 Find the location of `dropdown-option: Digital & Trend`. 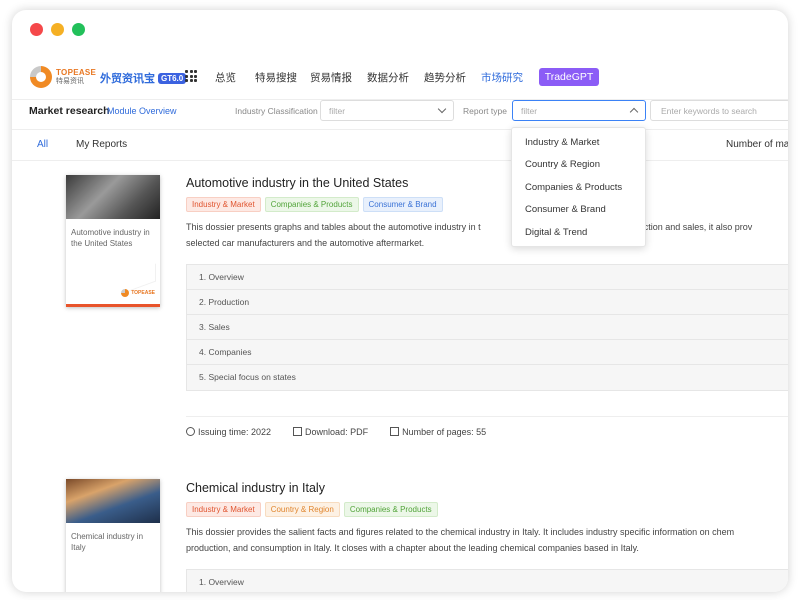

dropdown-option: Digital & Trend is located at coordinates (578, 233).